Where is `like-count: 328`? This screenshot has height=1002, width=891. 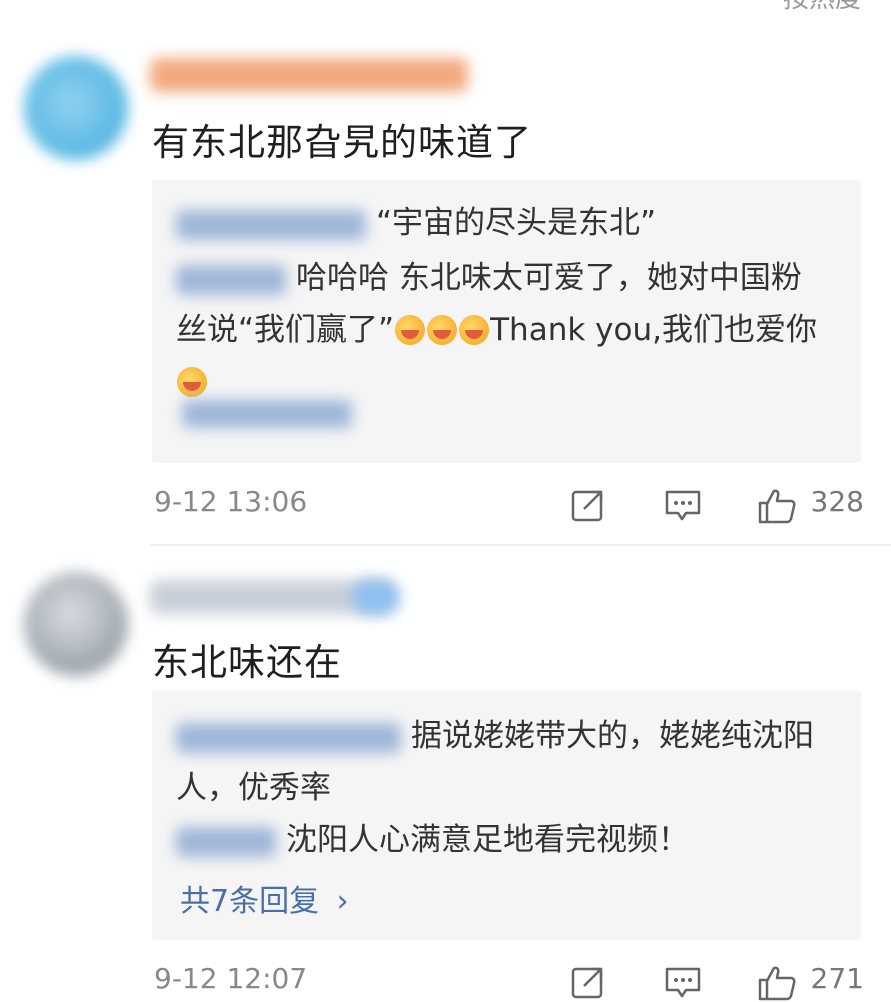 like-count: 328 is located at coordinates (837, 501).